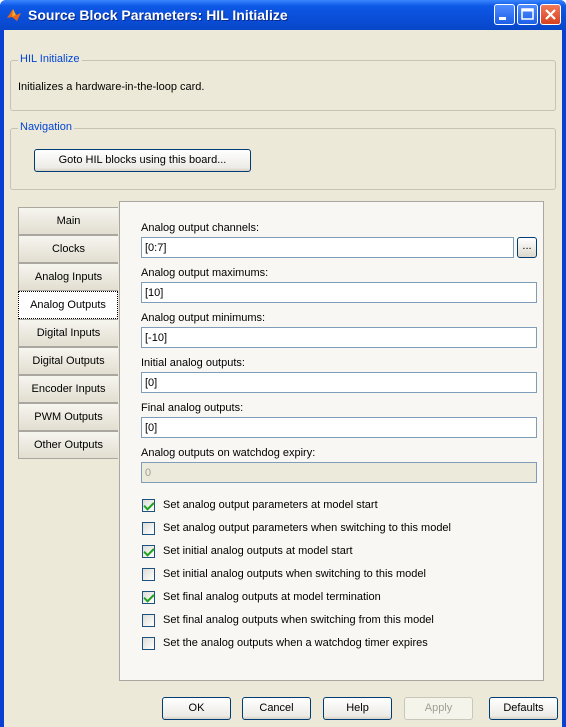 This screenshot has width=566, height=727. Describe the element at coordinates (68, 445) in the screenshot. I see `tab-other-outputs: Other Outputs` at that location.